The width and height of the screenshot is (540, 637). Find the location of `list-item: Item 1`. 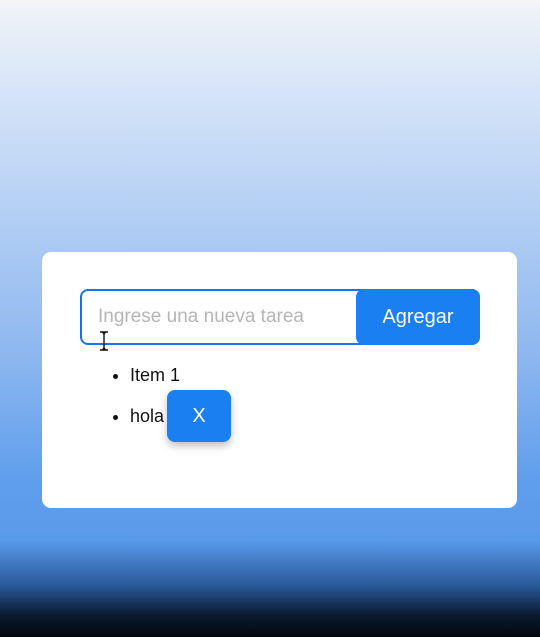

list-item: Item 1 is located at coordinates (155, 375).